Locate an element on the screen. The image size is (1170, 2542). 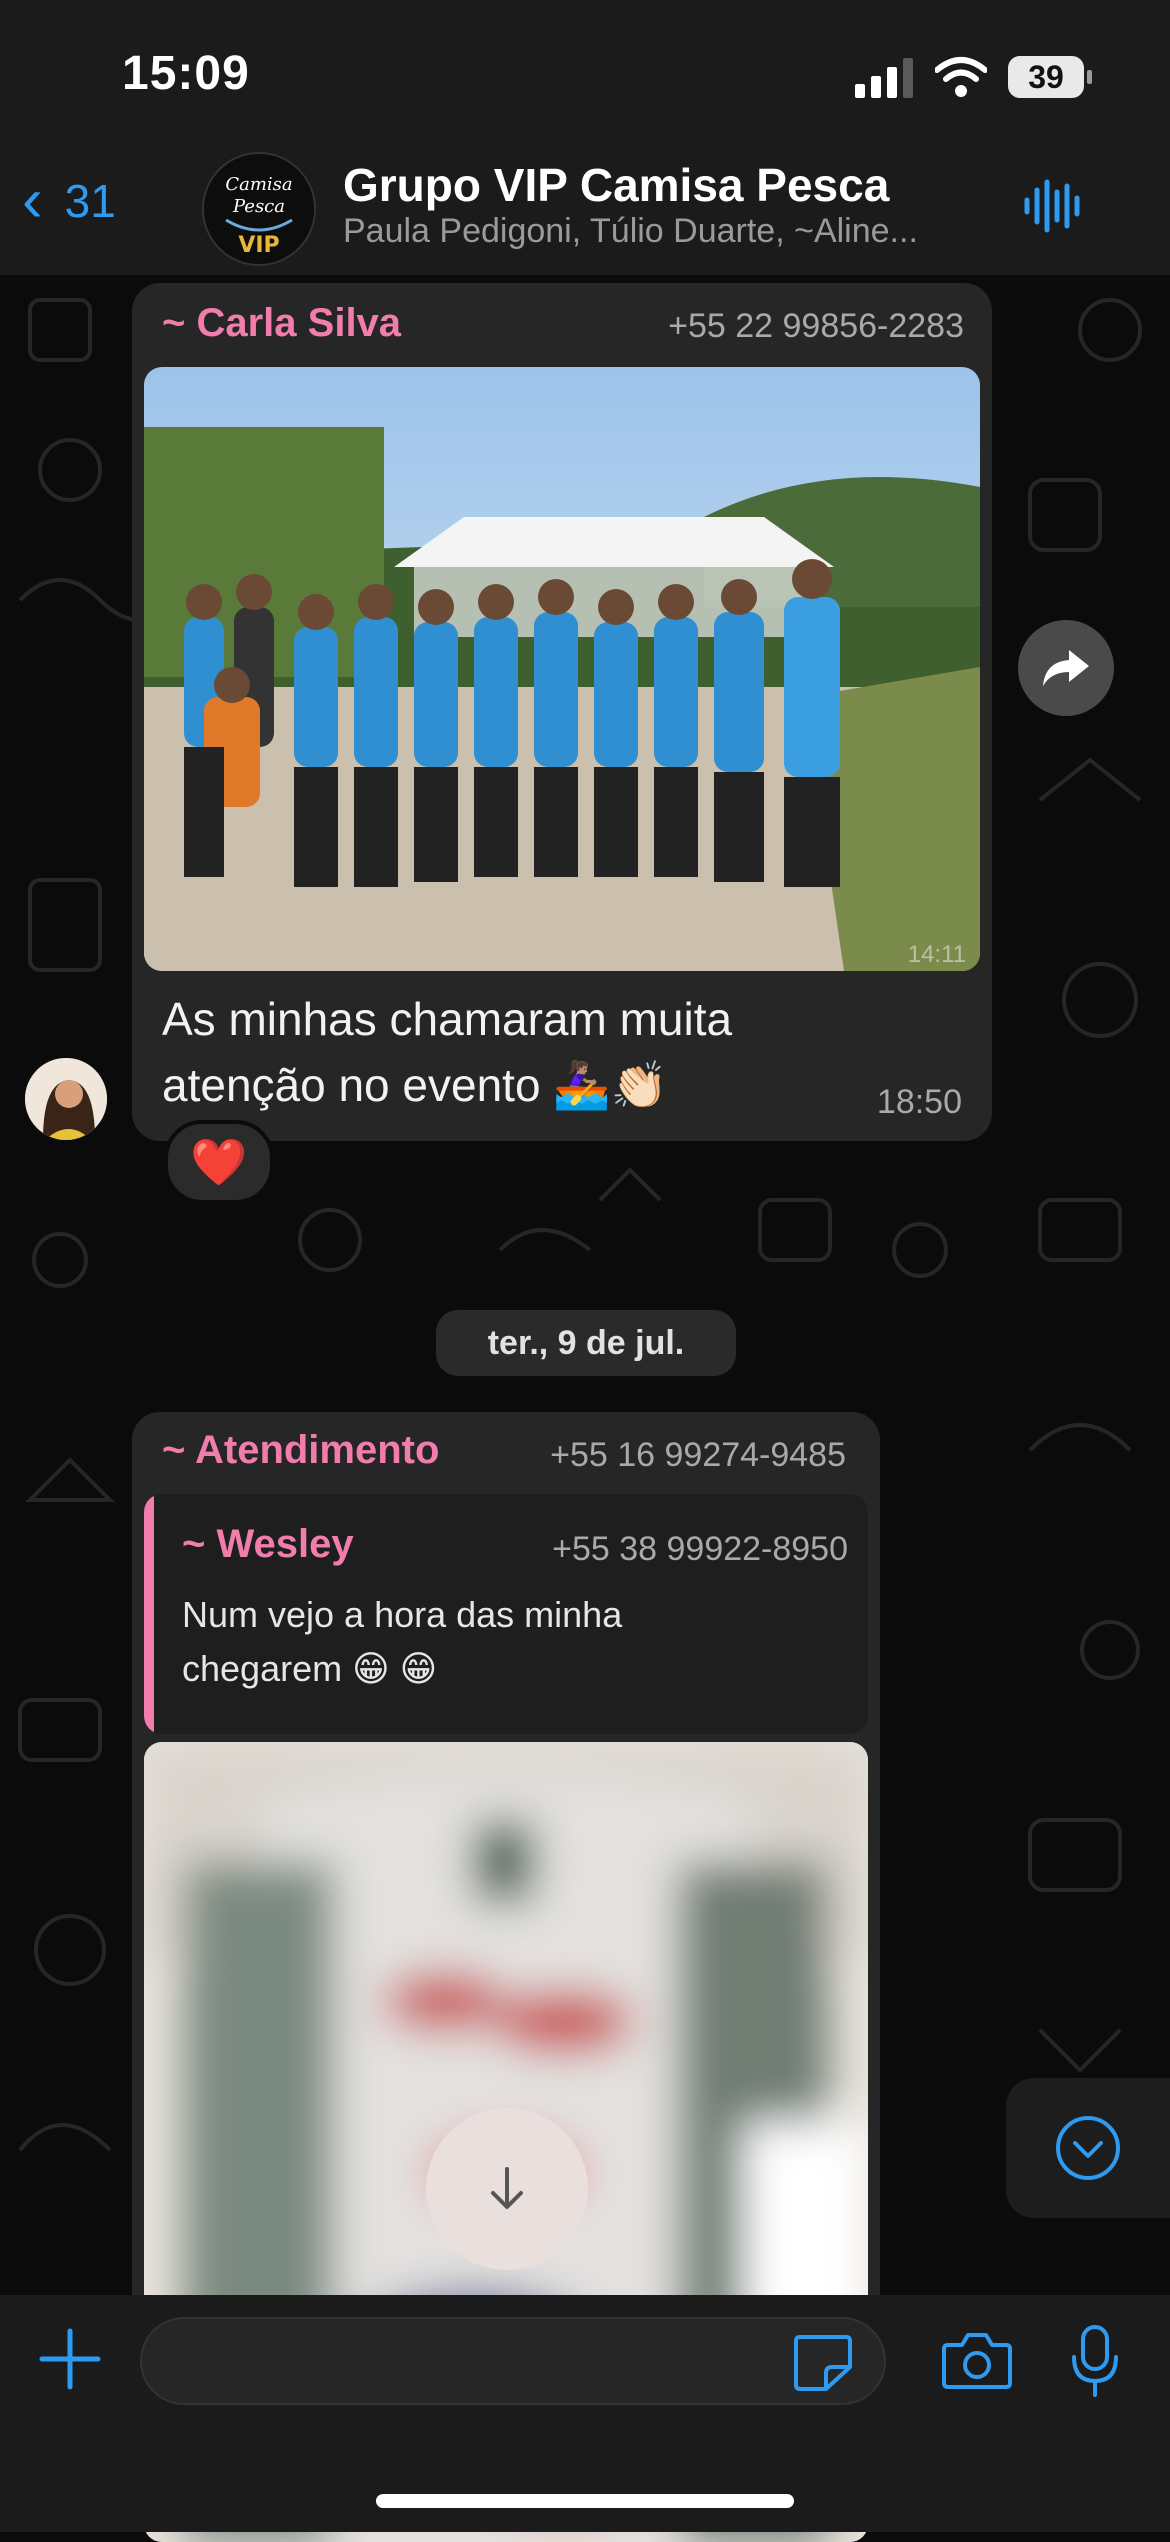
quoted-text-line: Num vejo a hora das minha is located at coordinates (402, 1614).